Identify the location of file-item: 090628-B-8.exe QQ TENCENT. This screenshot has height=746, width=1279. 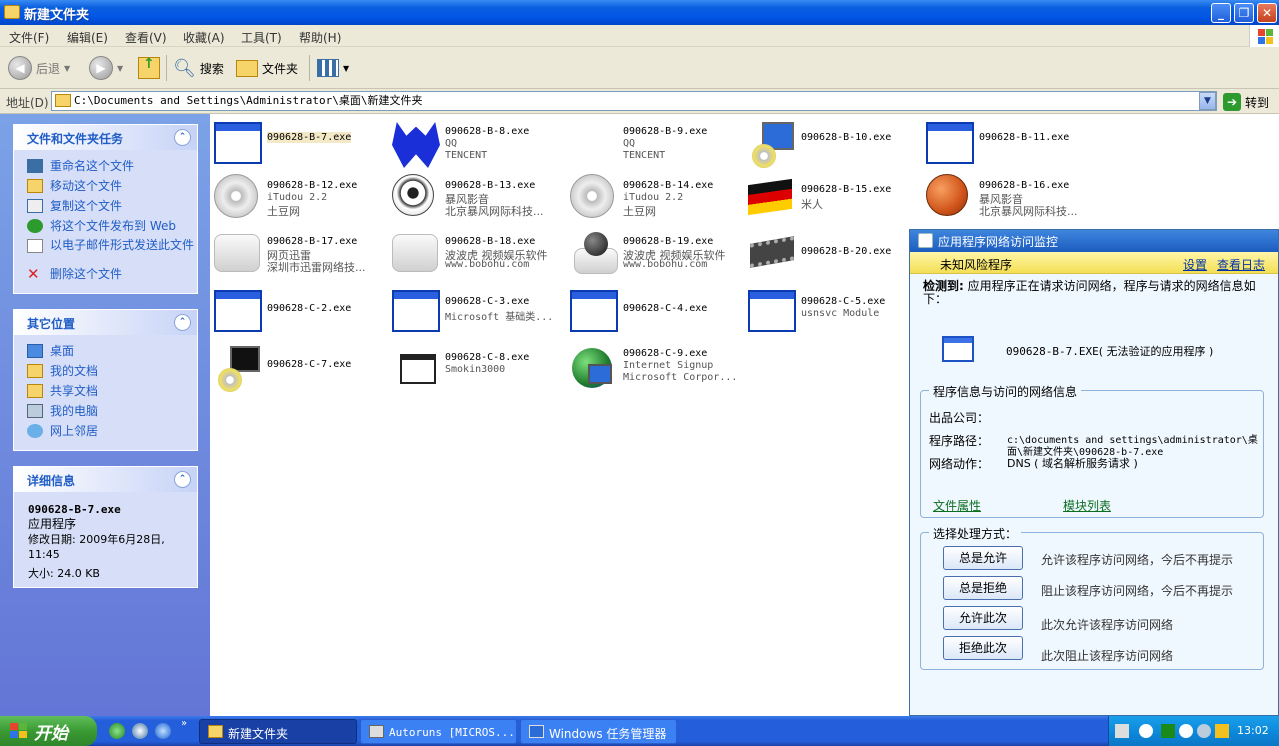
(477, 146).